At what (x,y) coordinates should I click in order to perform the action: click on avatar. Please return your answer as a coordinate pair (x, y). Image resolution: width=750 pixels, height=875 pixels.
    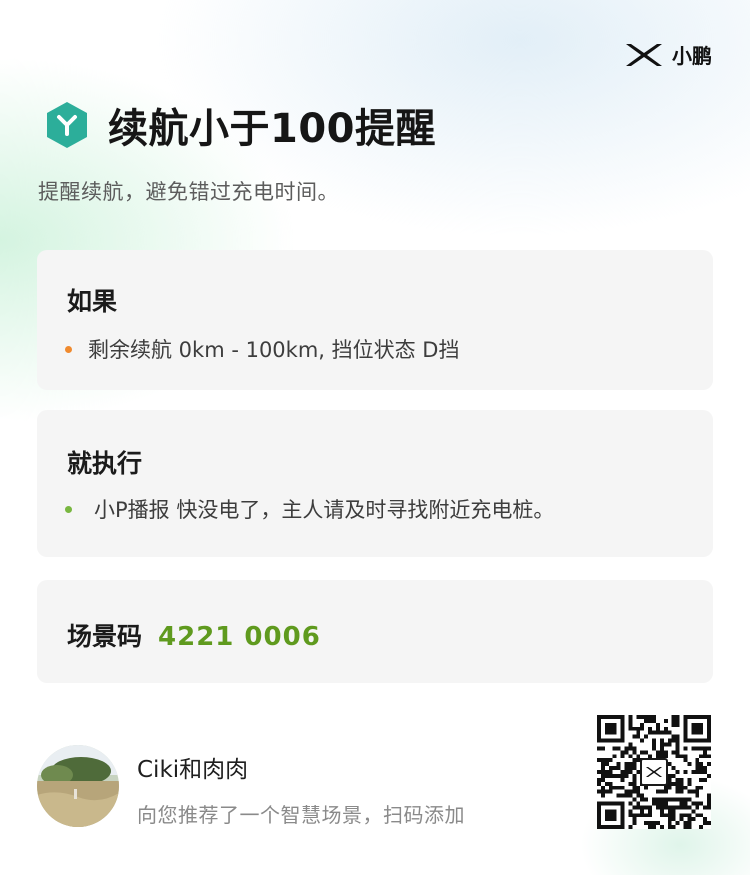
    Looking at the image, I should click on (78, 786).